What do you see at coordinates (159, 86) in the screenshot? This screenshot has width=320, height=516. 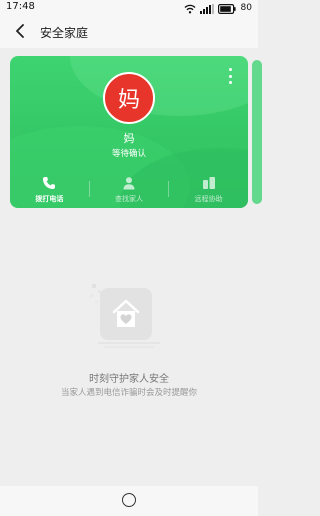 I see `card-decoration` at bounding box center [159, 86].